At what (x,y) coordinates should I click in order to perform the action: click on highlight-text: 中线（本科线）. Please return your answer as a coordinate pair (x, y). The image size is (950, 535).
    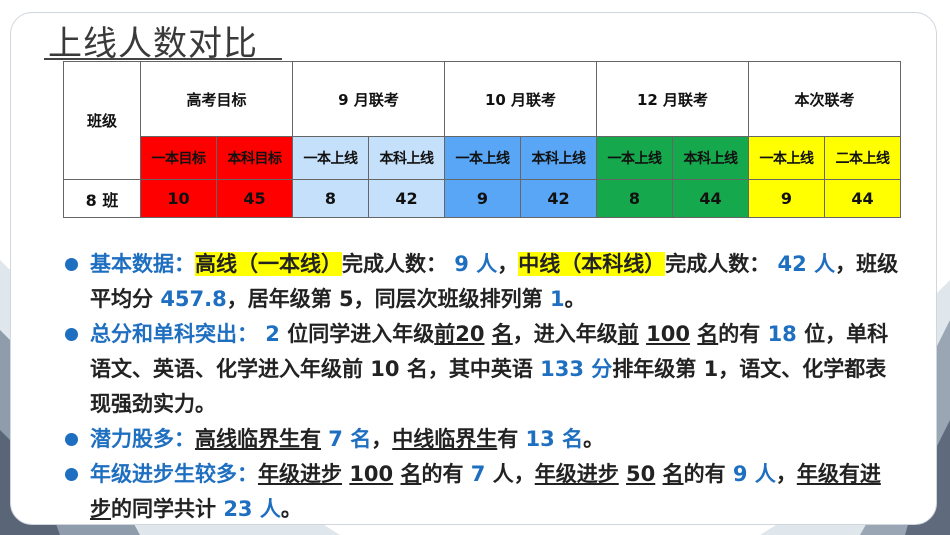
    Looking at the image, I should click on (592, 264).